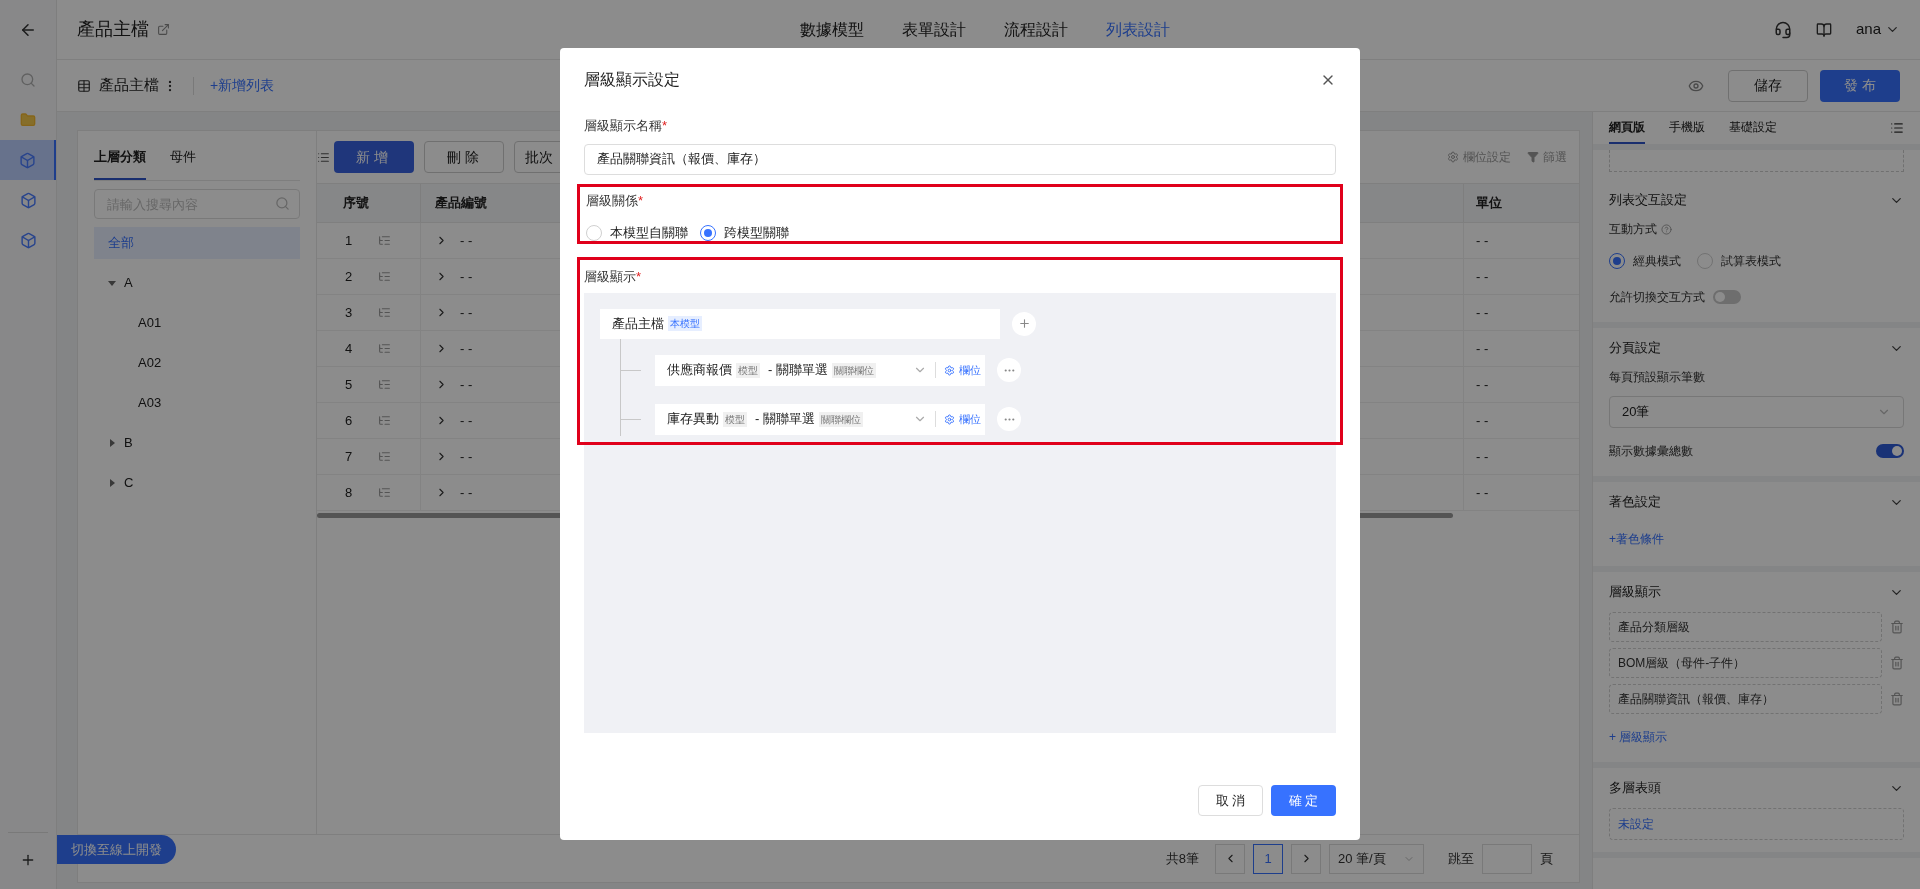 This screenshot has height=889, width=1920. What do you see at coordinates (1687, 131) in the screenshot?
I see `settings-tab: 手機版` at bounding box center [1687, 131].